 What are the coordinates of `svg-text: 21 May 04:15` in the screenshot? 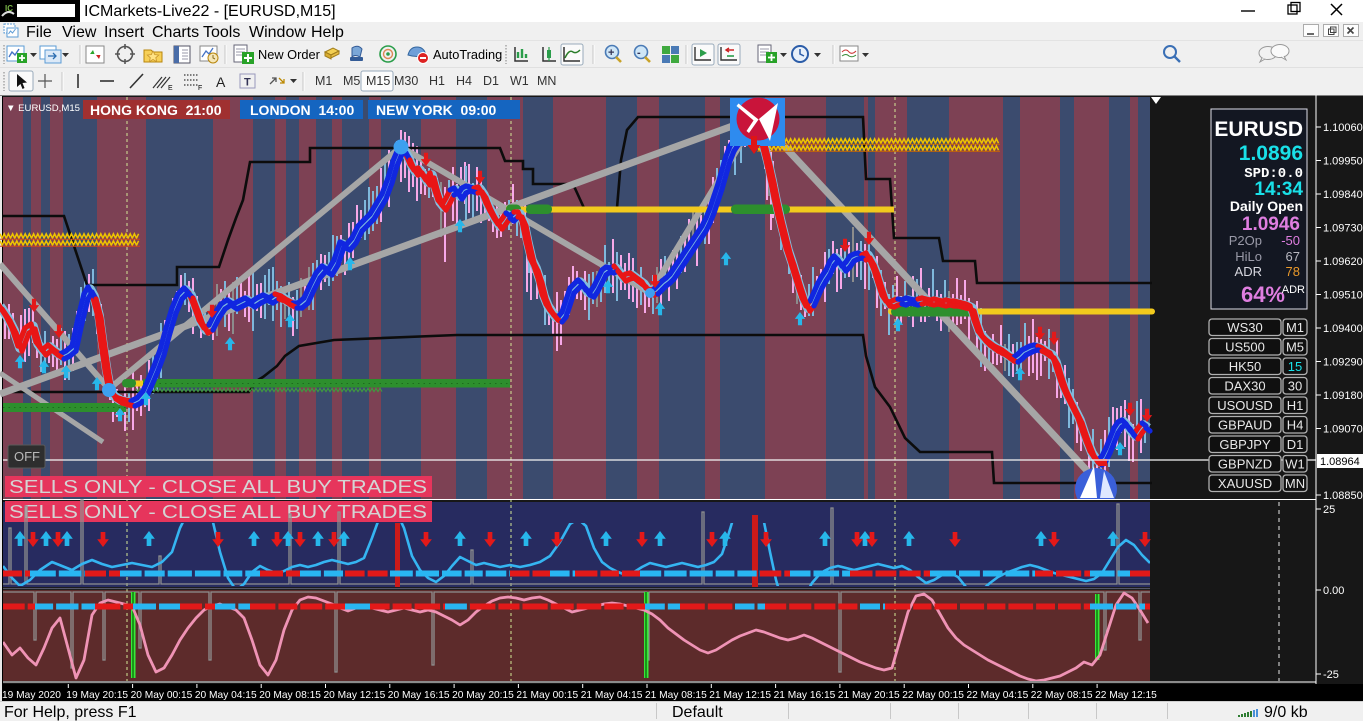 It's located at (612, 695).